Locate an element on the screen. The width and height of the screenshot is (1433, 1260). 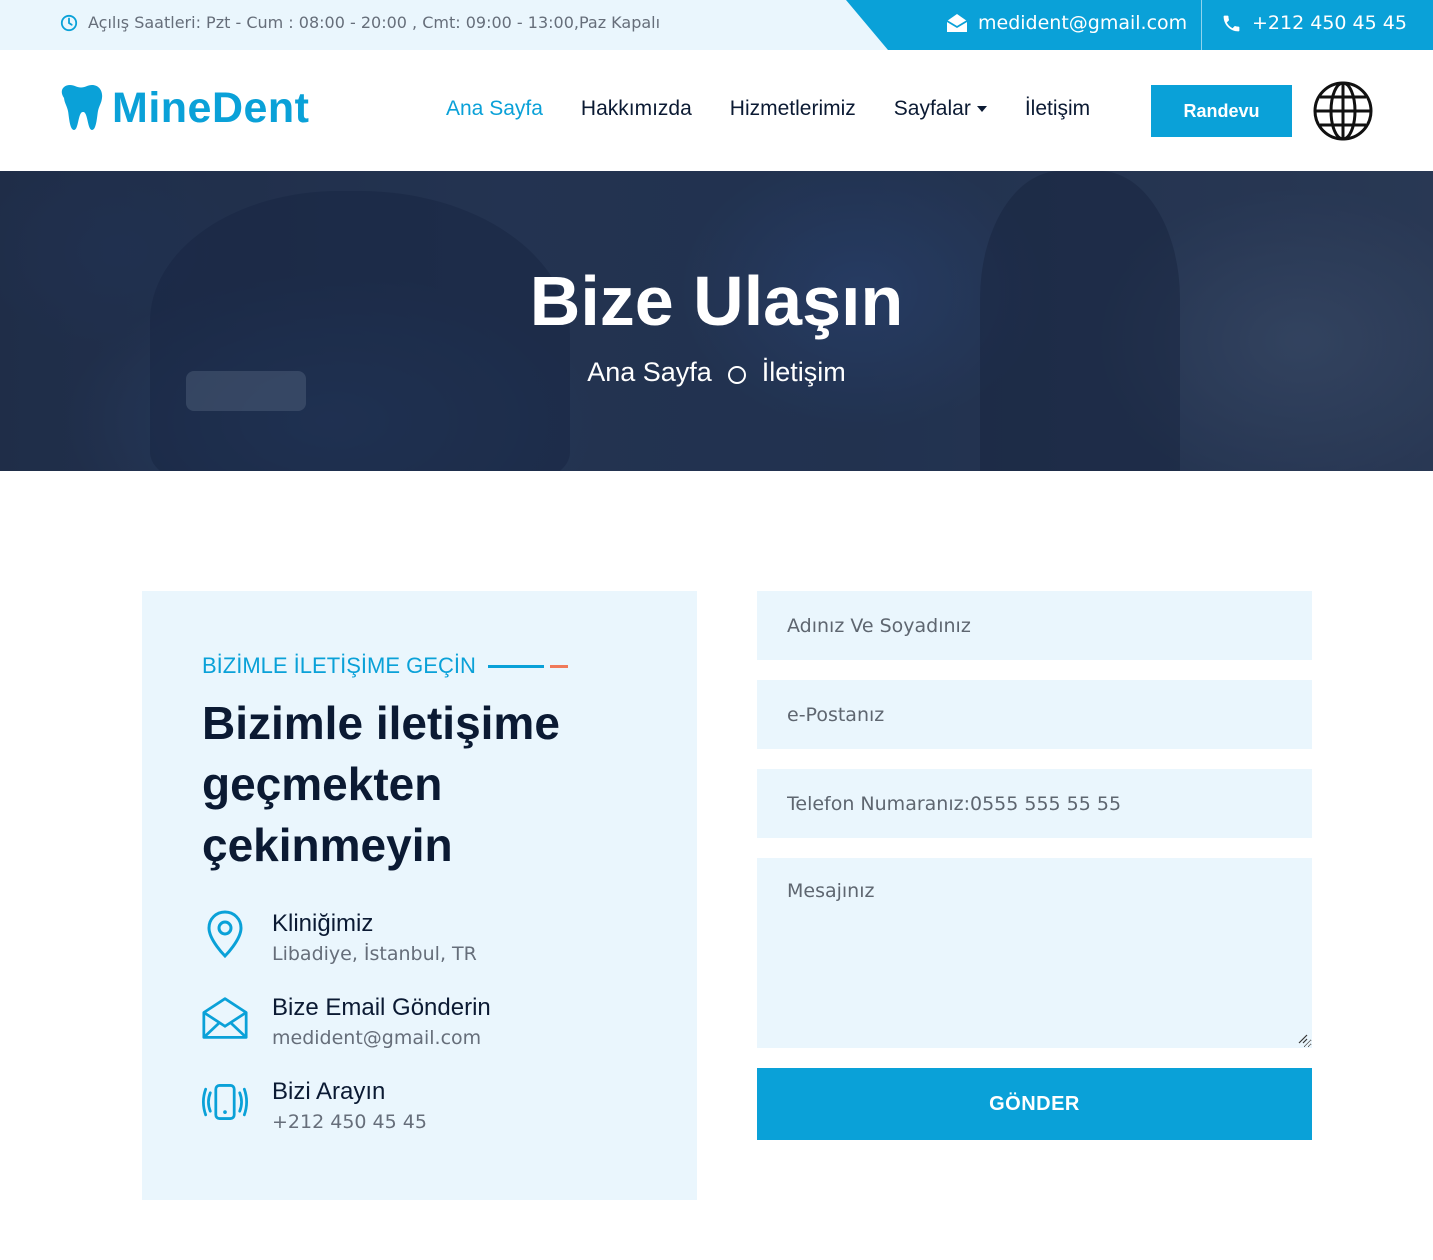
section-eyebrow: BİZİMLE İLETİŞİME GEÇİN is located at coordinates (385, 666).